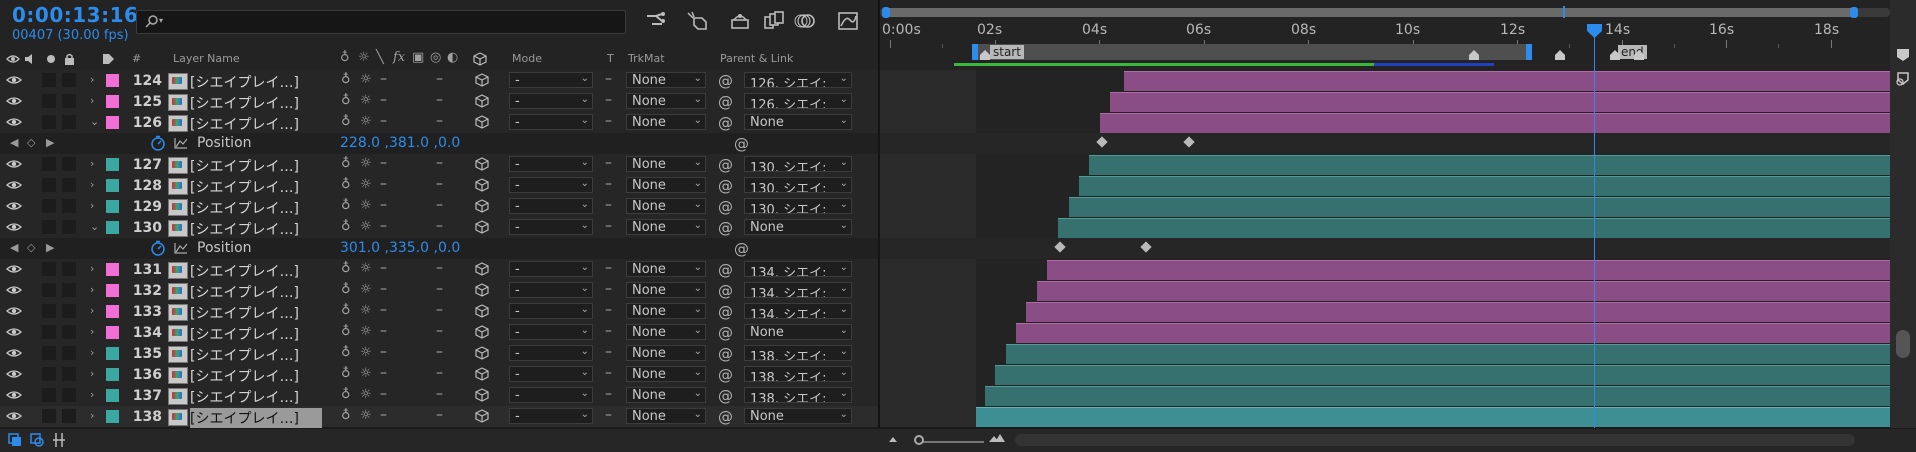 The width and height of the screenshot is (1916, 452). Describe the element at coordinates (31, 142) in the screenshot. I see `add-keyframe-icon: ◇` at that location.